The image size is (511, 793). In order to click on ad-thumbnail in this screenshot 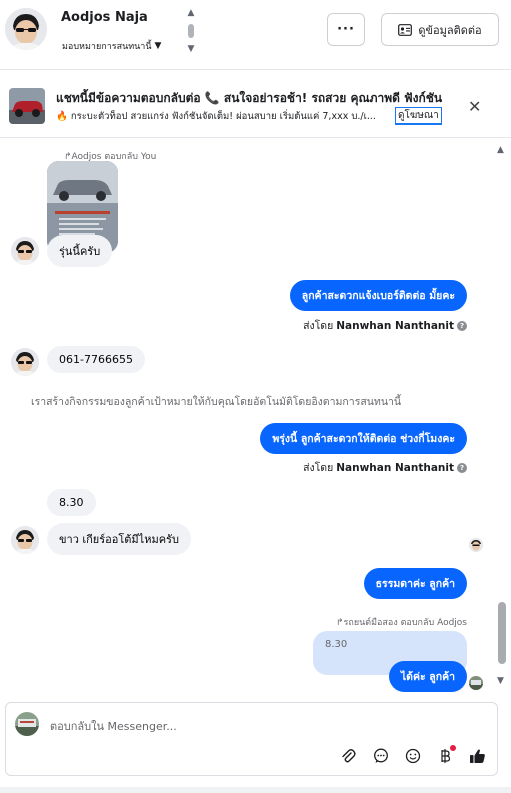, I will do `click(27, 106)`.